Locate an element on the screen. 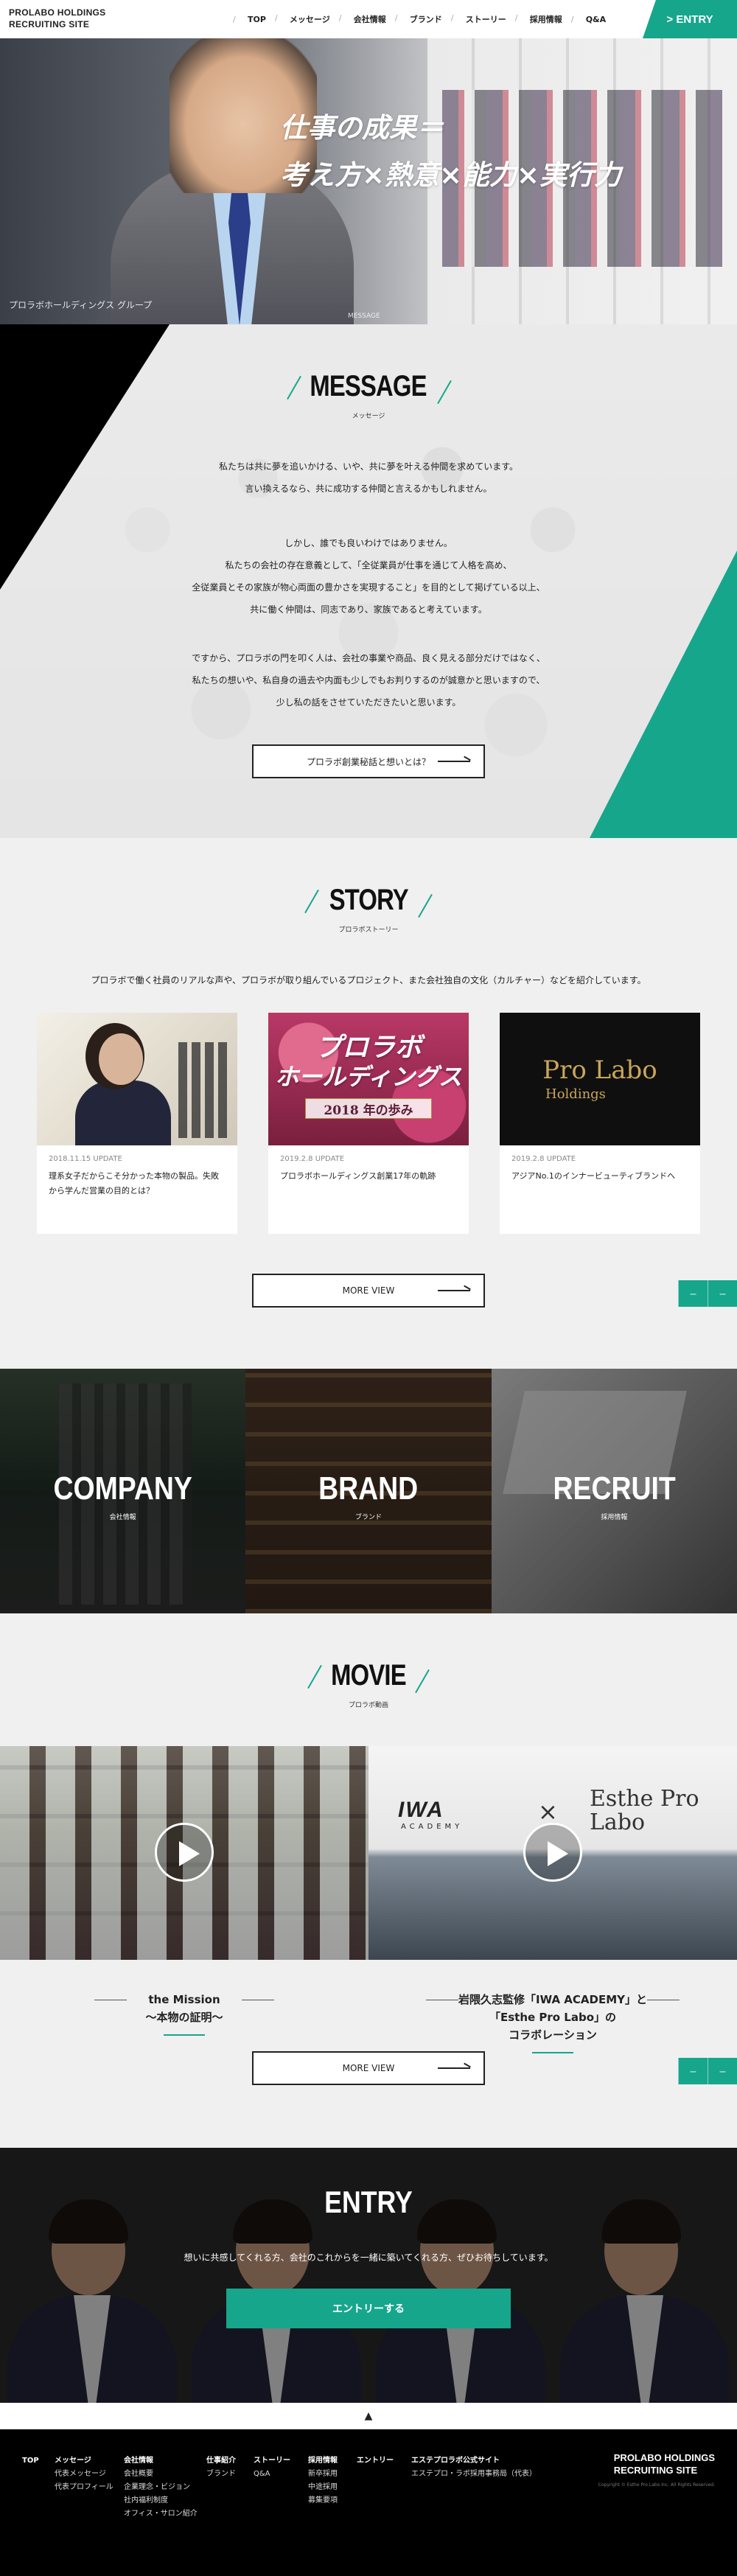 The height and width of the screenshot is (2576, 737). message-more-button: プロラボ創業秘話と想いとは？ is located at coordinates (368, 761).